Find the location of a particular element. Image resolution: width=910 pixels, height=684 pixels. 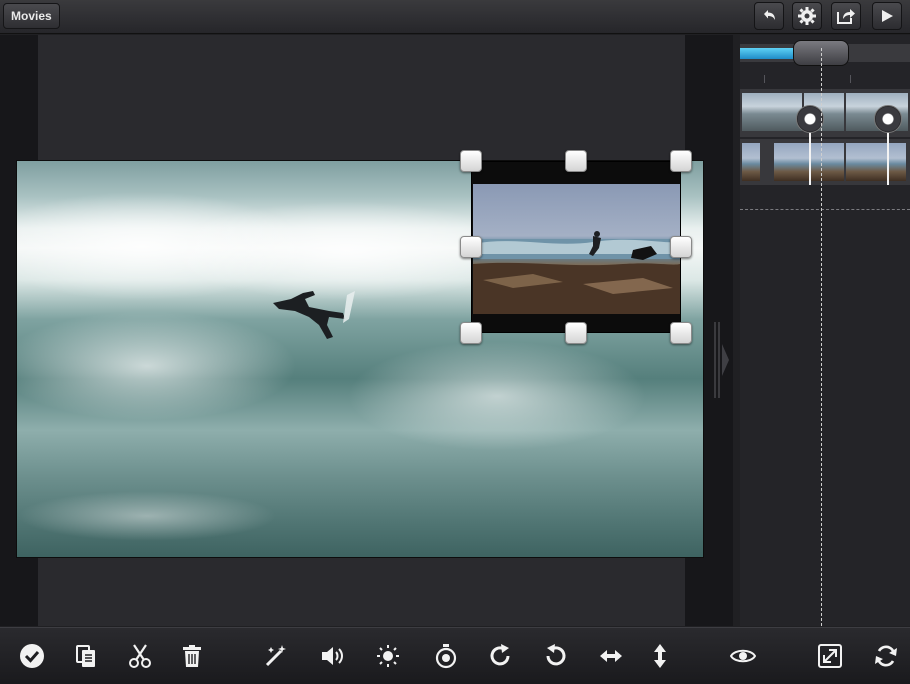

resize-handle-top-right is located at coordinates (681, 161).